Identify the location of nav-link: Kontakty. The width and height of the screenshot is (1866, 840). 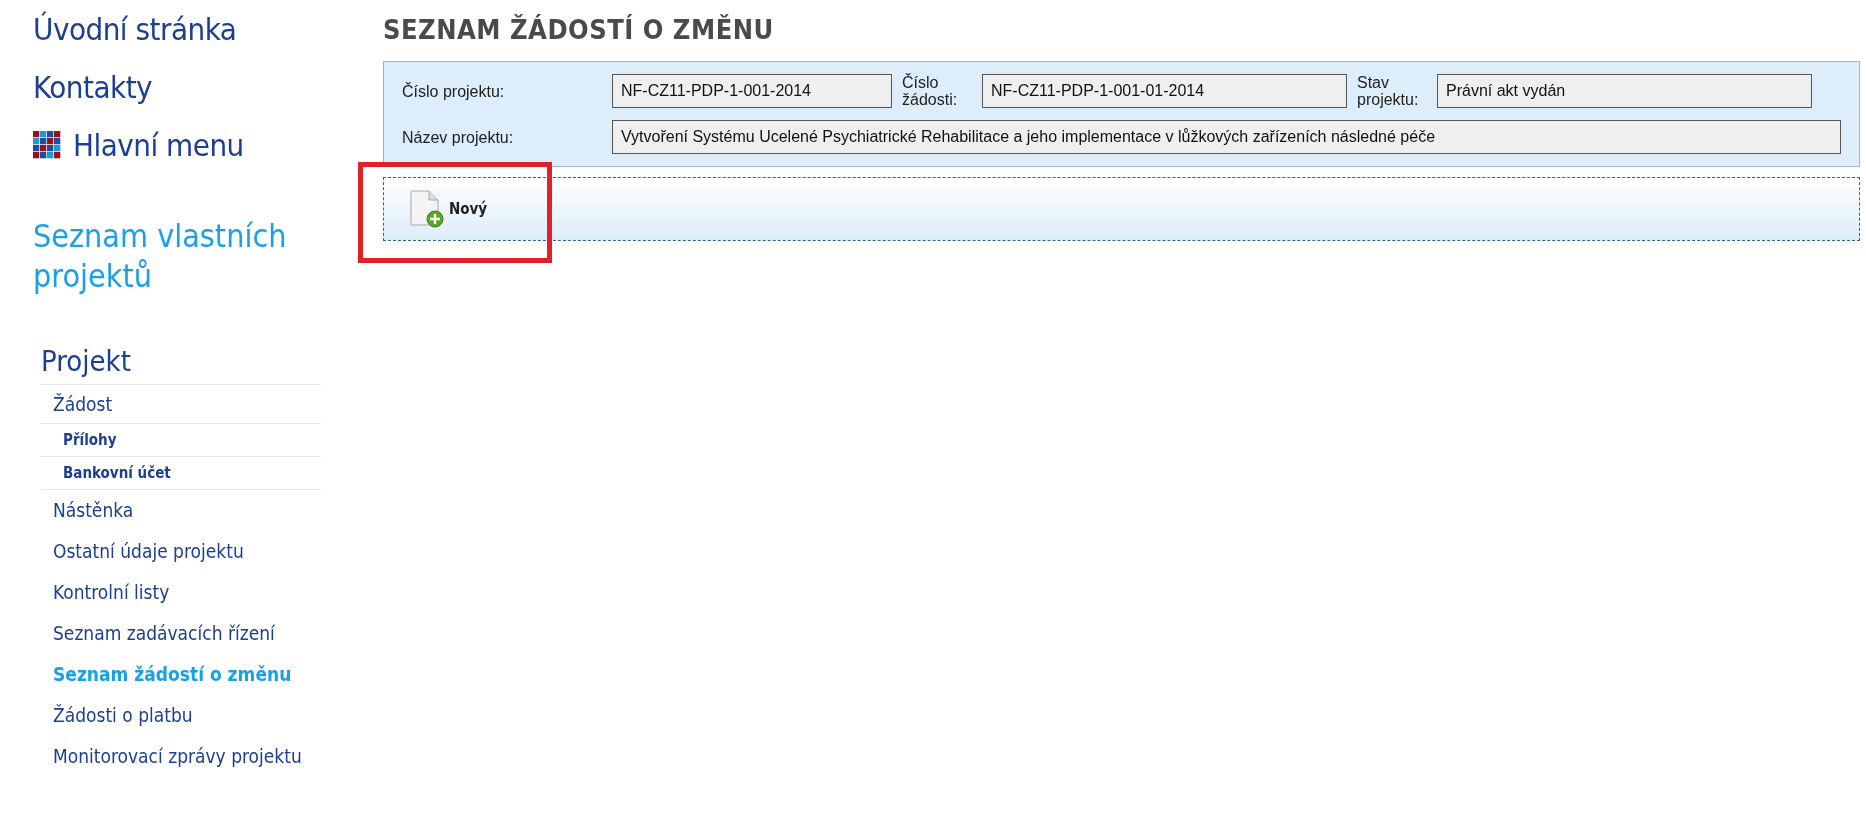
(176, 87).